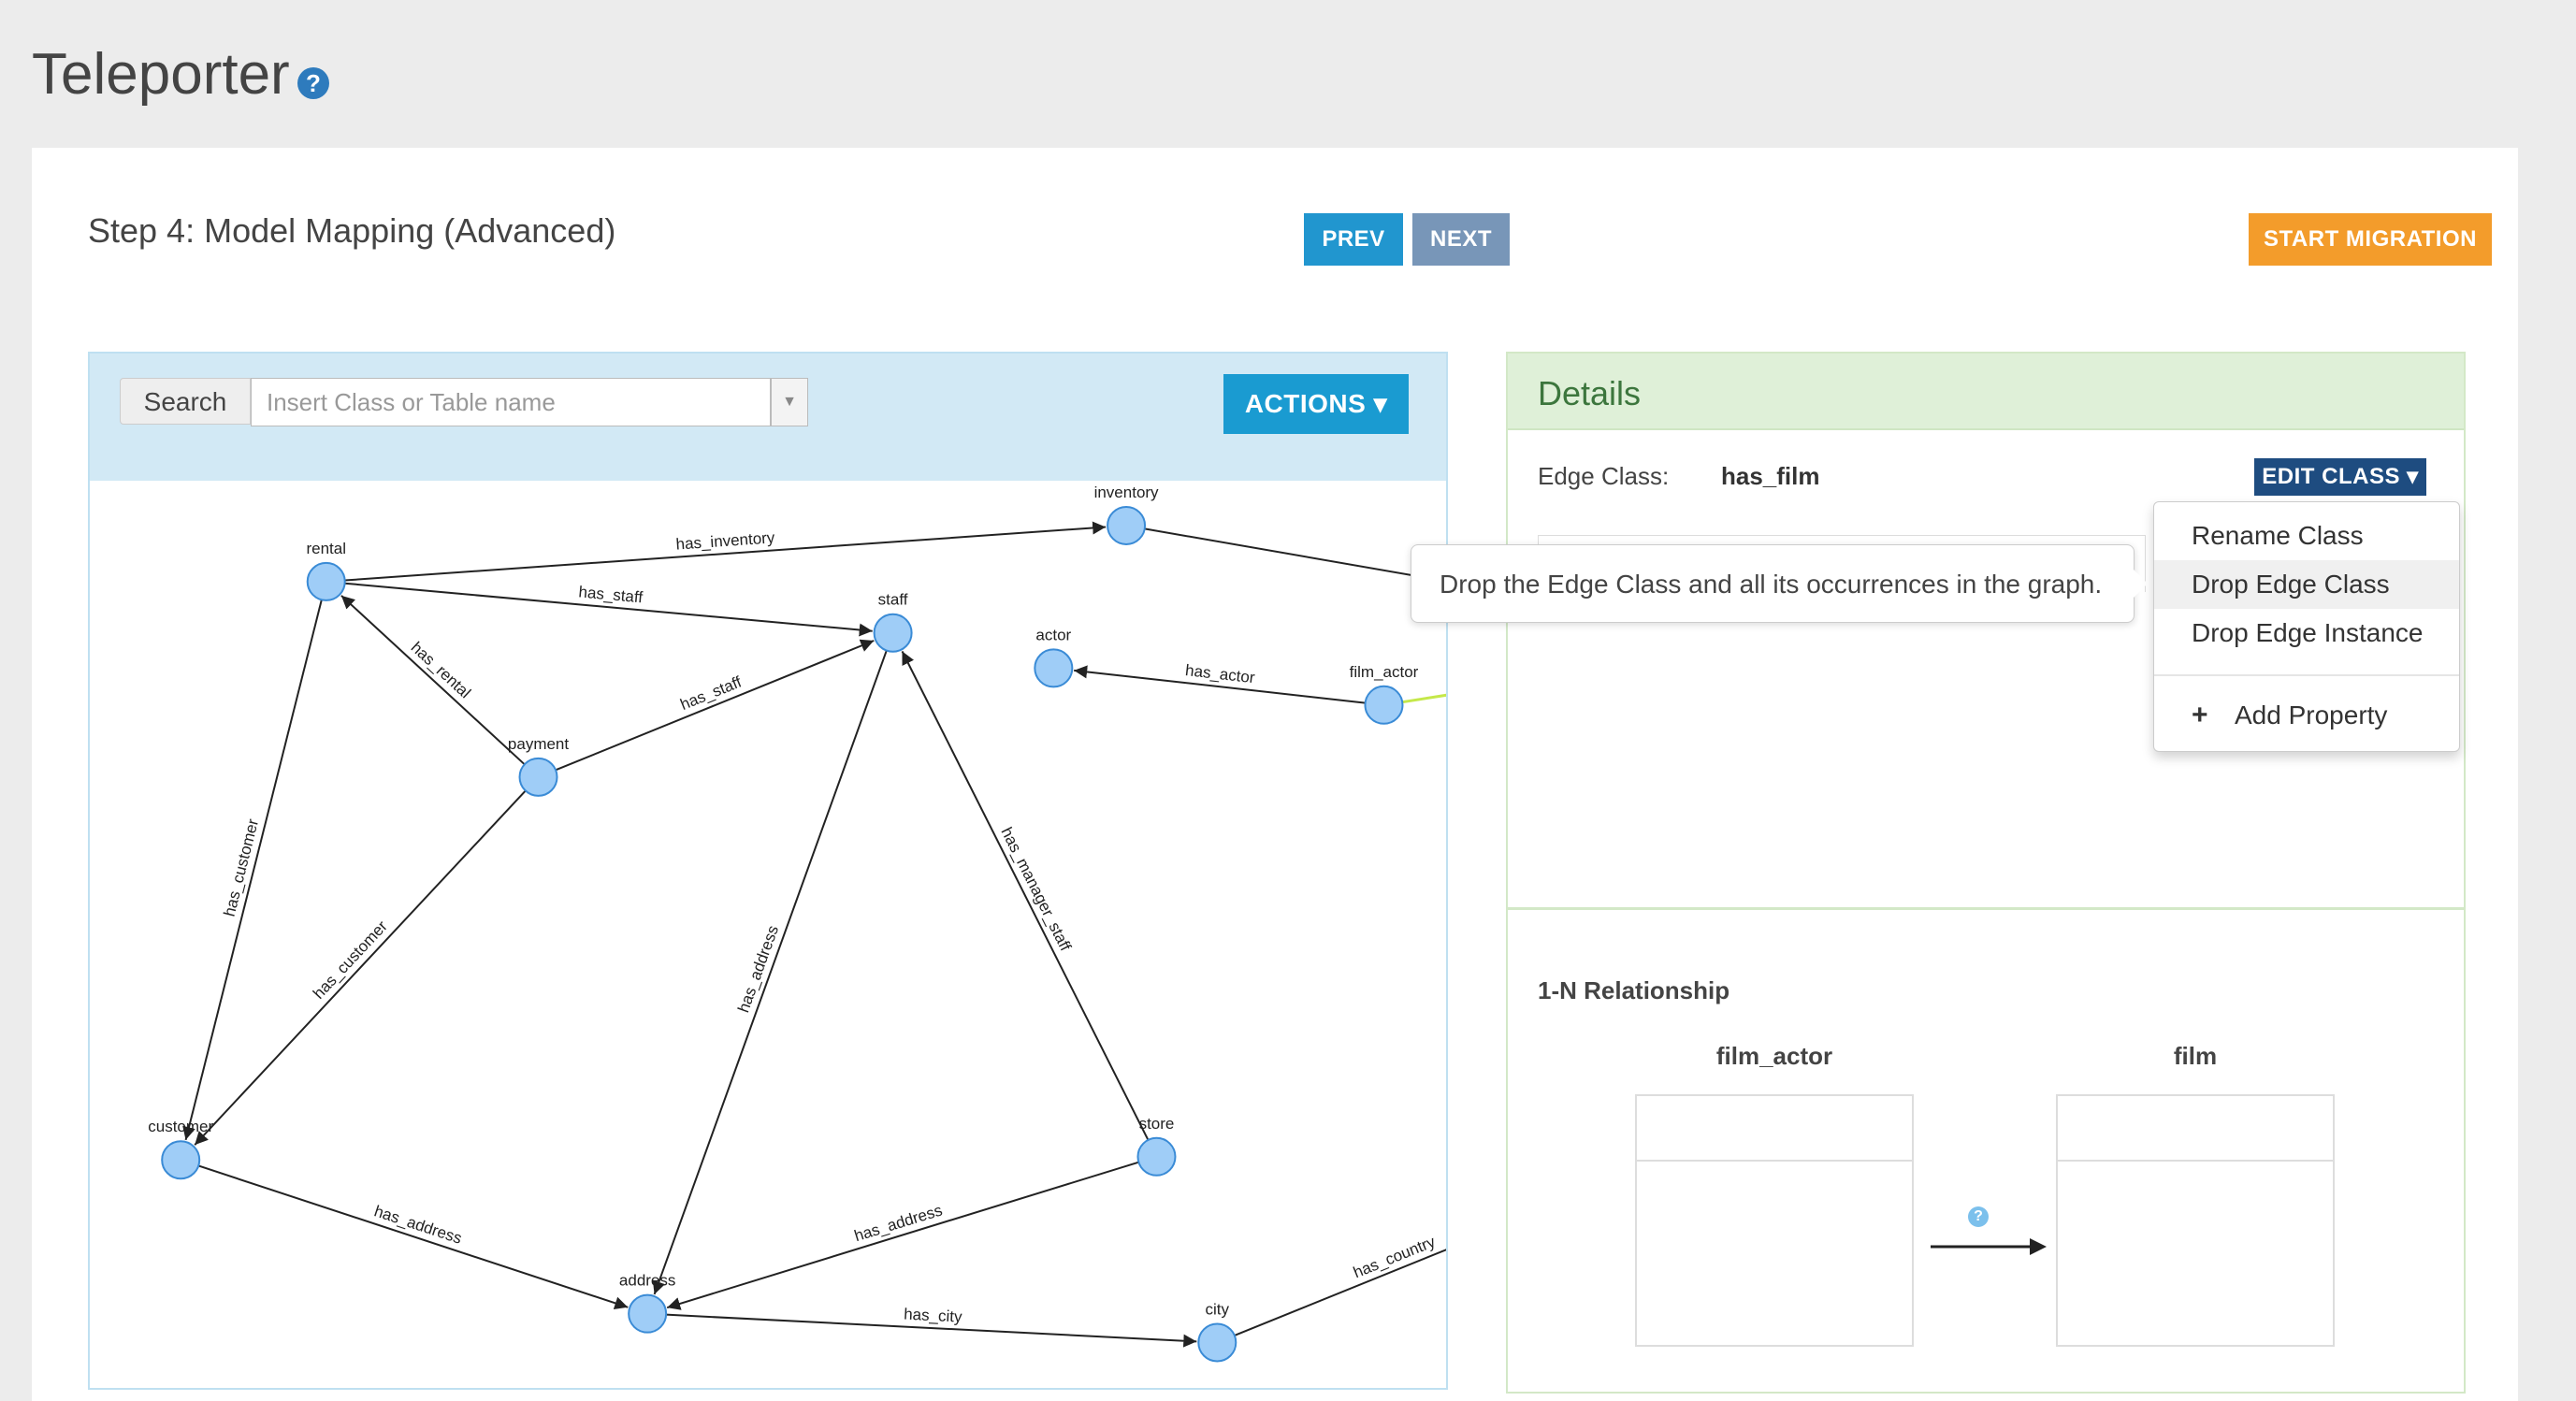 The width and height of the screenshot is (2576, 1401). Describe the element at coordinates (326, 548) in the screenshot. I see `graph-node-label: rental` at that location.